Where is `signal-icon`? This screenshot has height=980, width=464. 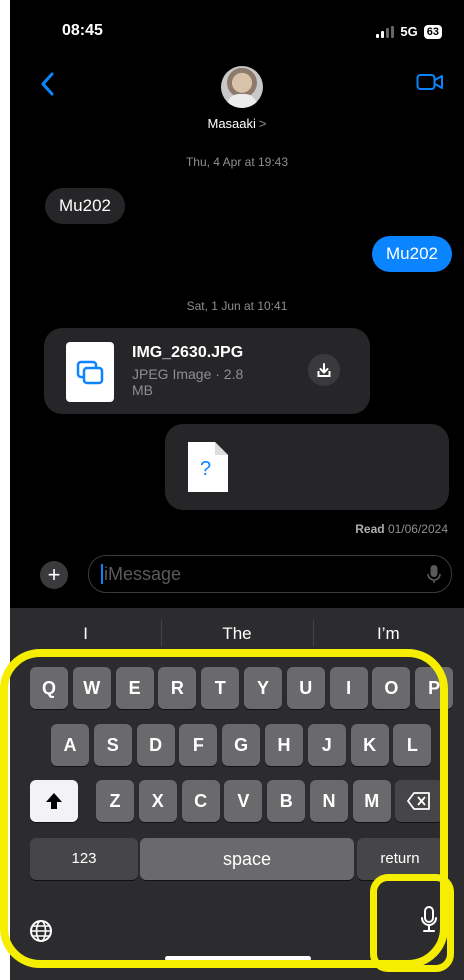
signal-icon is located at coordinates (385, 31).